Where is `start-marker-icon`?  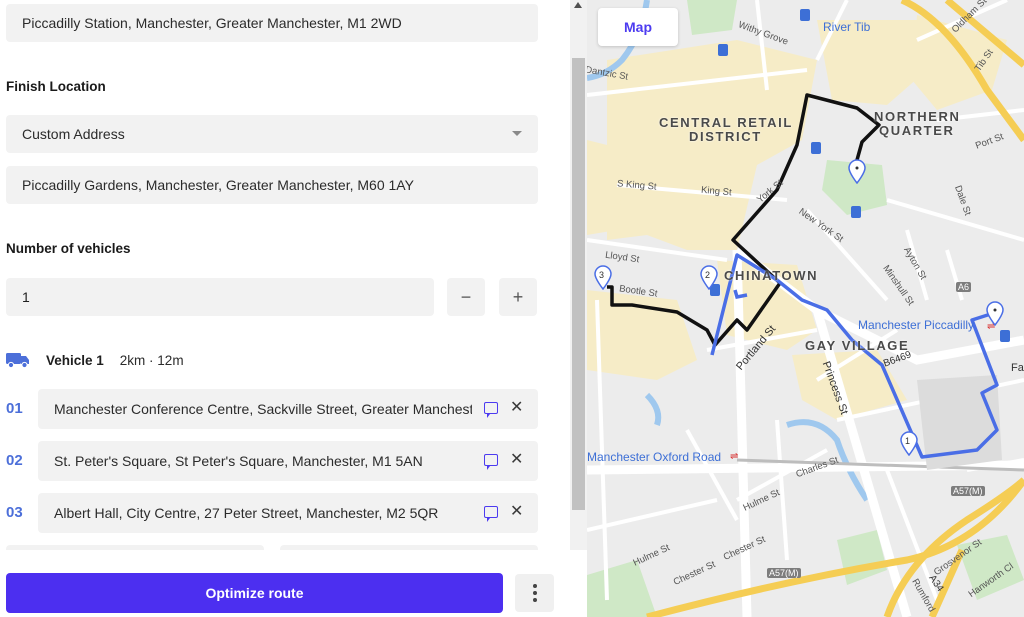 start-marker-icon is located at coordinates (995, 313).